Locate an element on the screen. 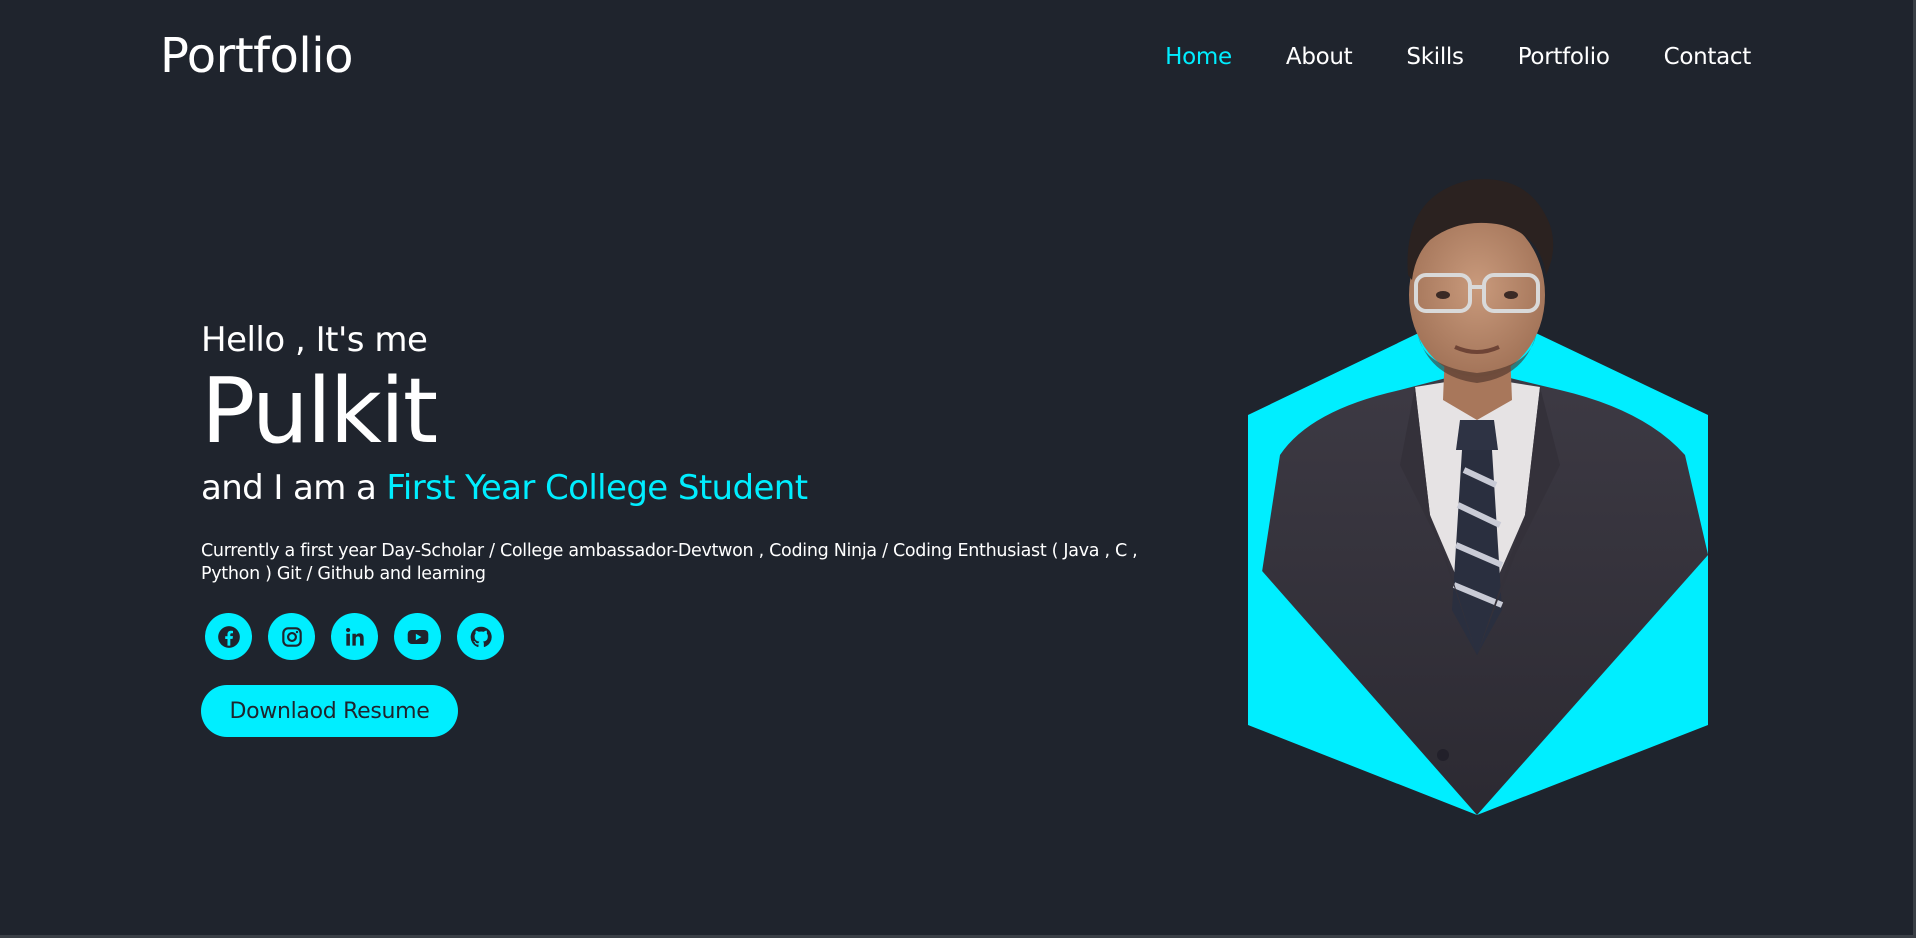  linkedin-link is located at coordinates (354, 636).